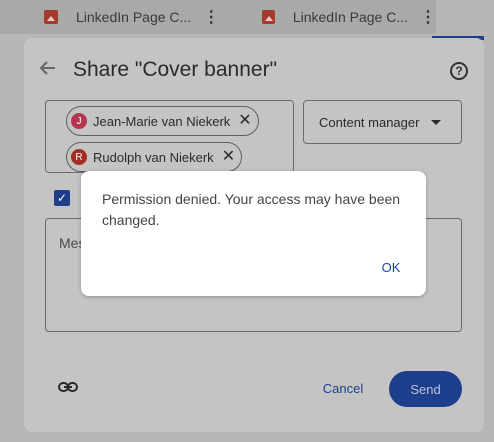 The image size is (494, 442). Describe the element at coordinates (79, 121) in the screenshot. I see `avatar: J` at that location.